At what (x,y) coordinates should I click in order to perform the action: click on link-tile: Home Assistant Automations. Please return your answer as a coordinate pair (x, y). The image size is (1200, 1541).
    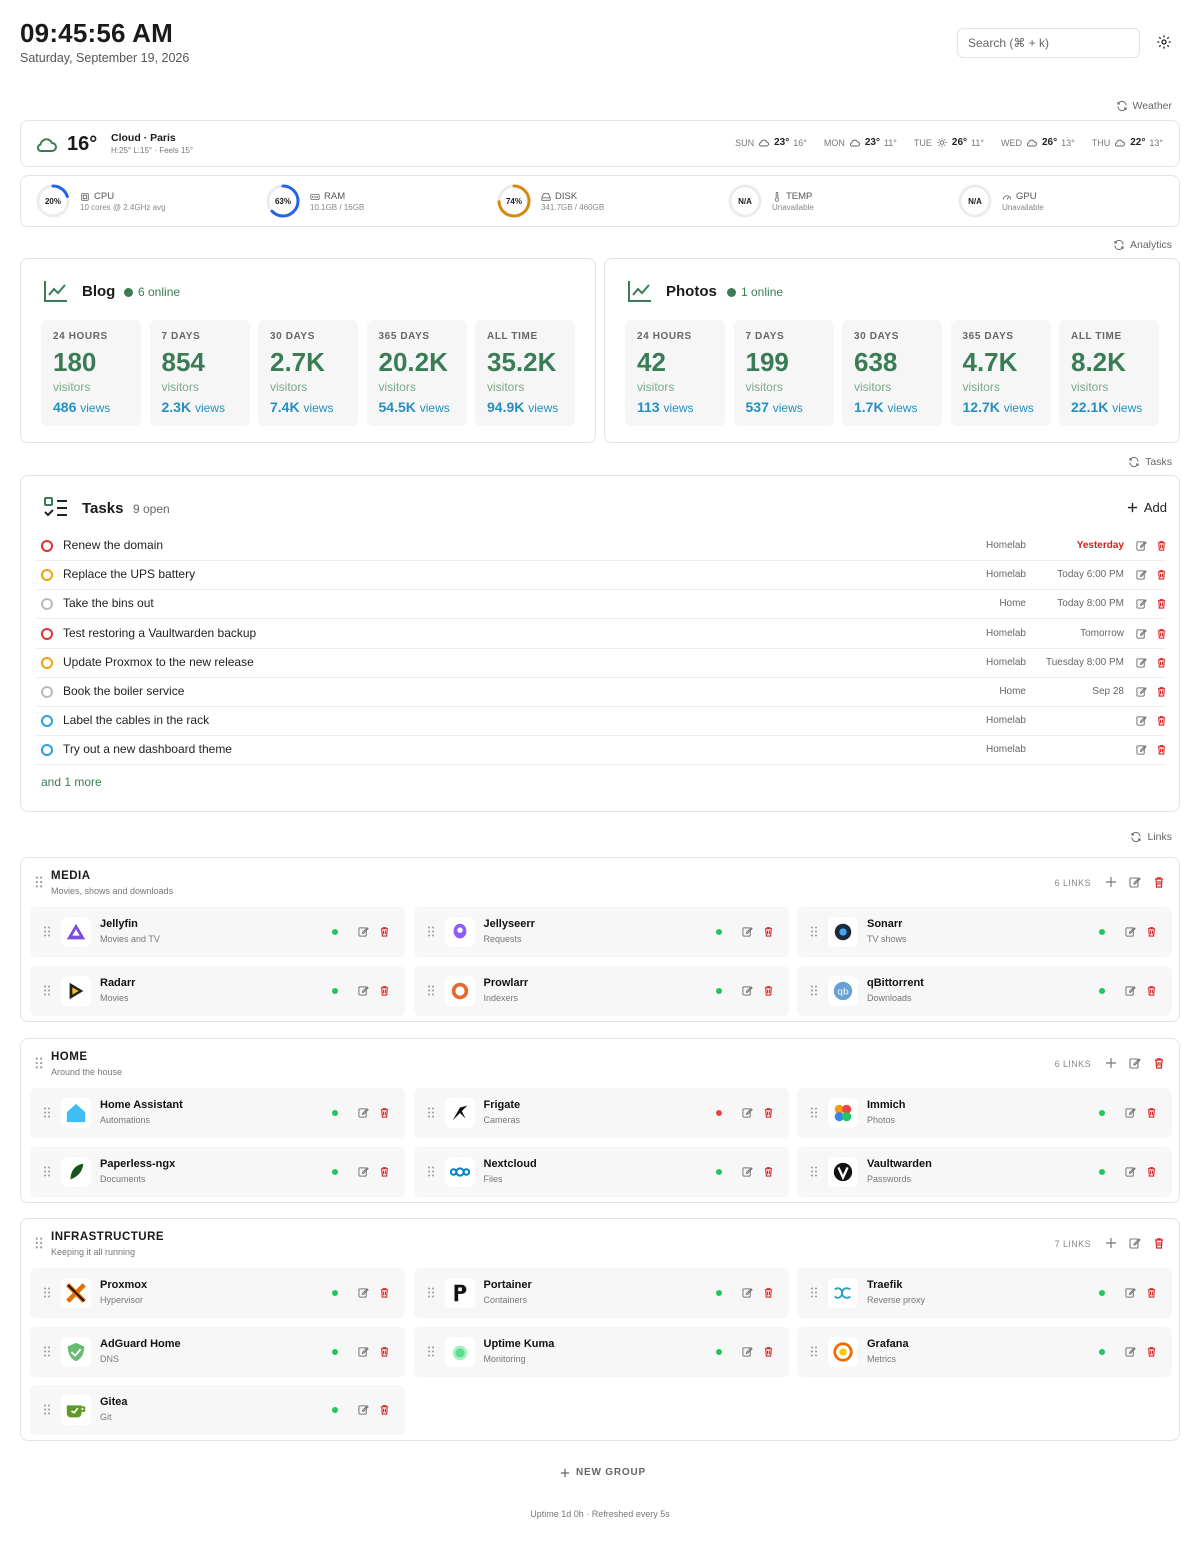
    Looking at the image, I should click on (217, 1113).